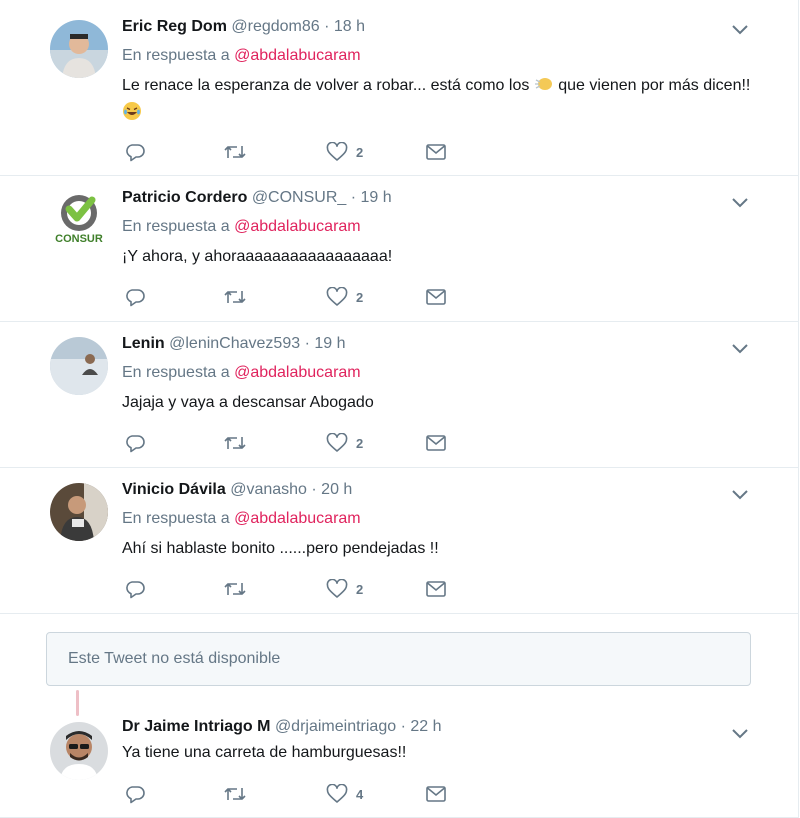  Describe the element at coordinates (257, 256) in the screenshot. I see `tweet-text: ¡Y ahora, y ahoraaaaaaaaaaaaaaaaa!` at that location.